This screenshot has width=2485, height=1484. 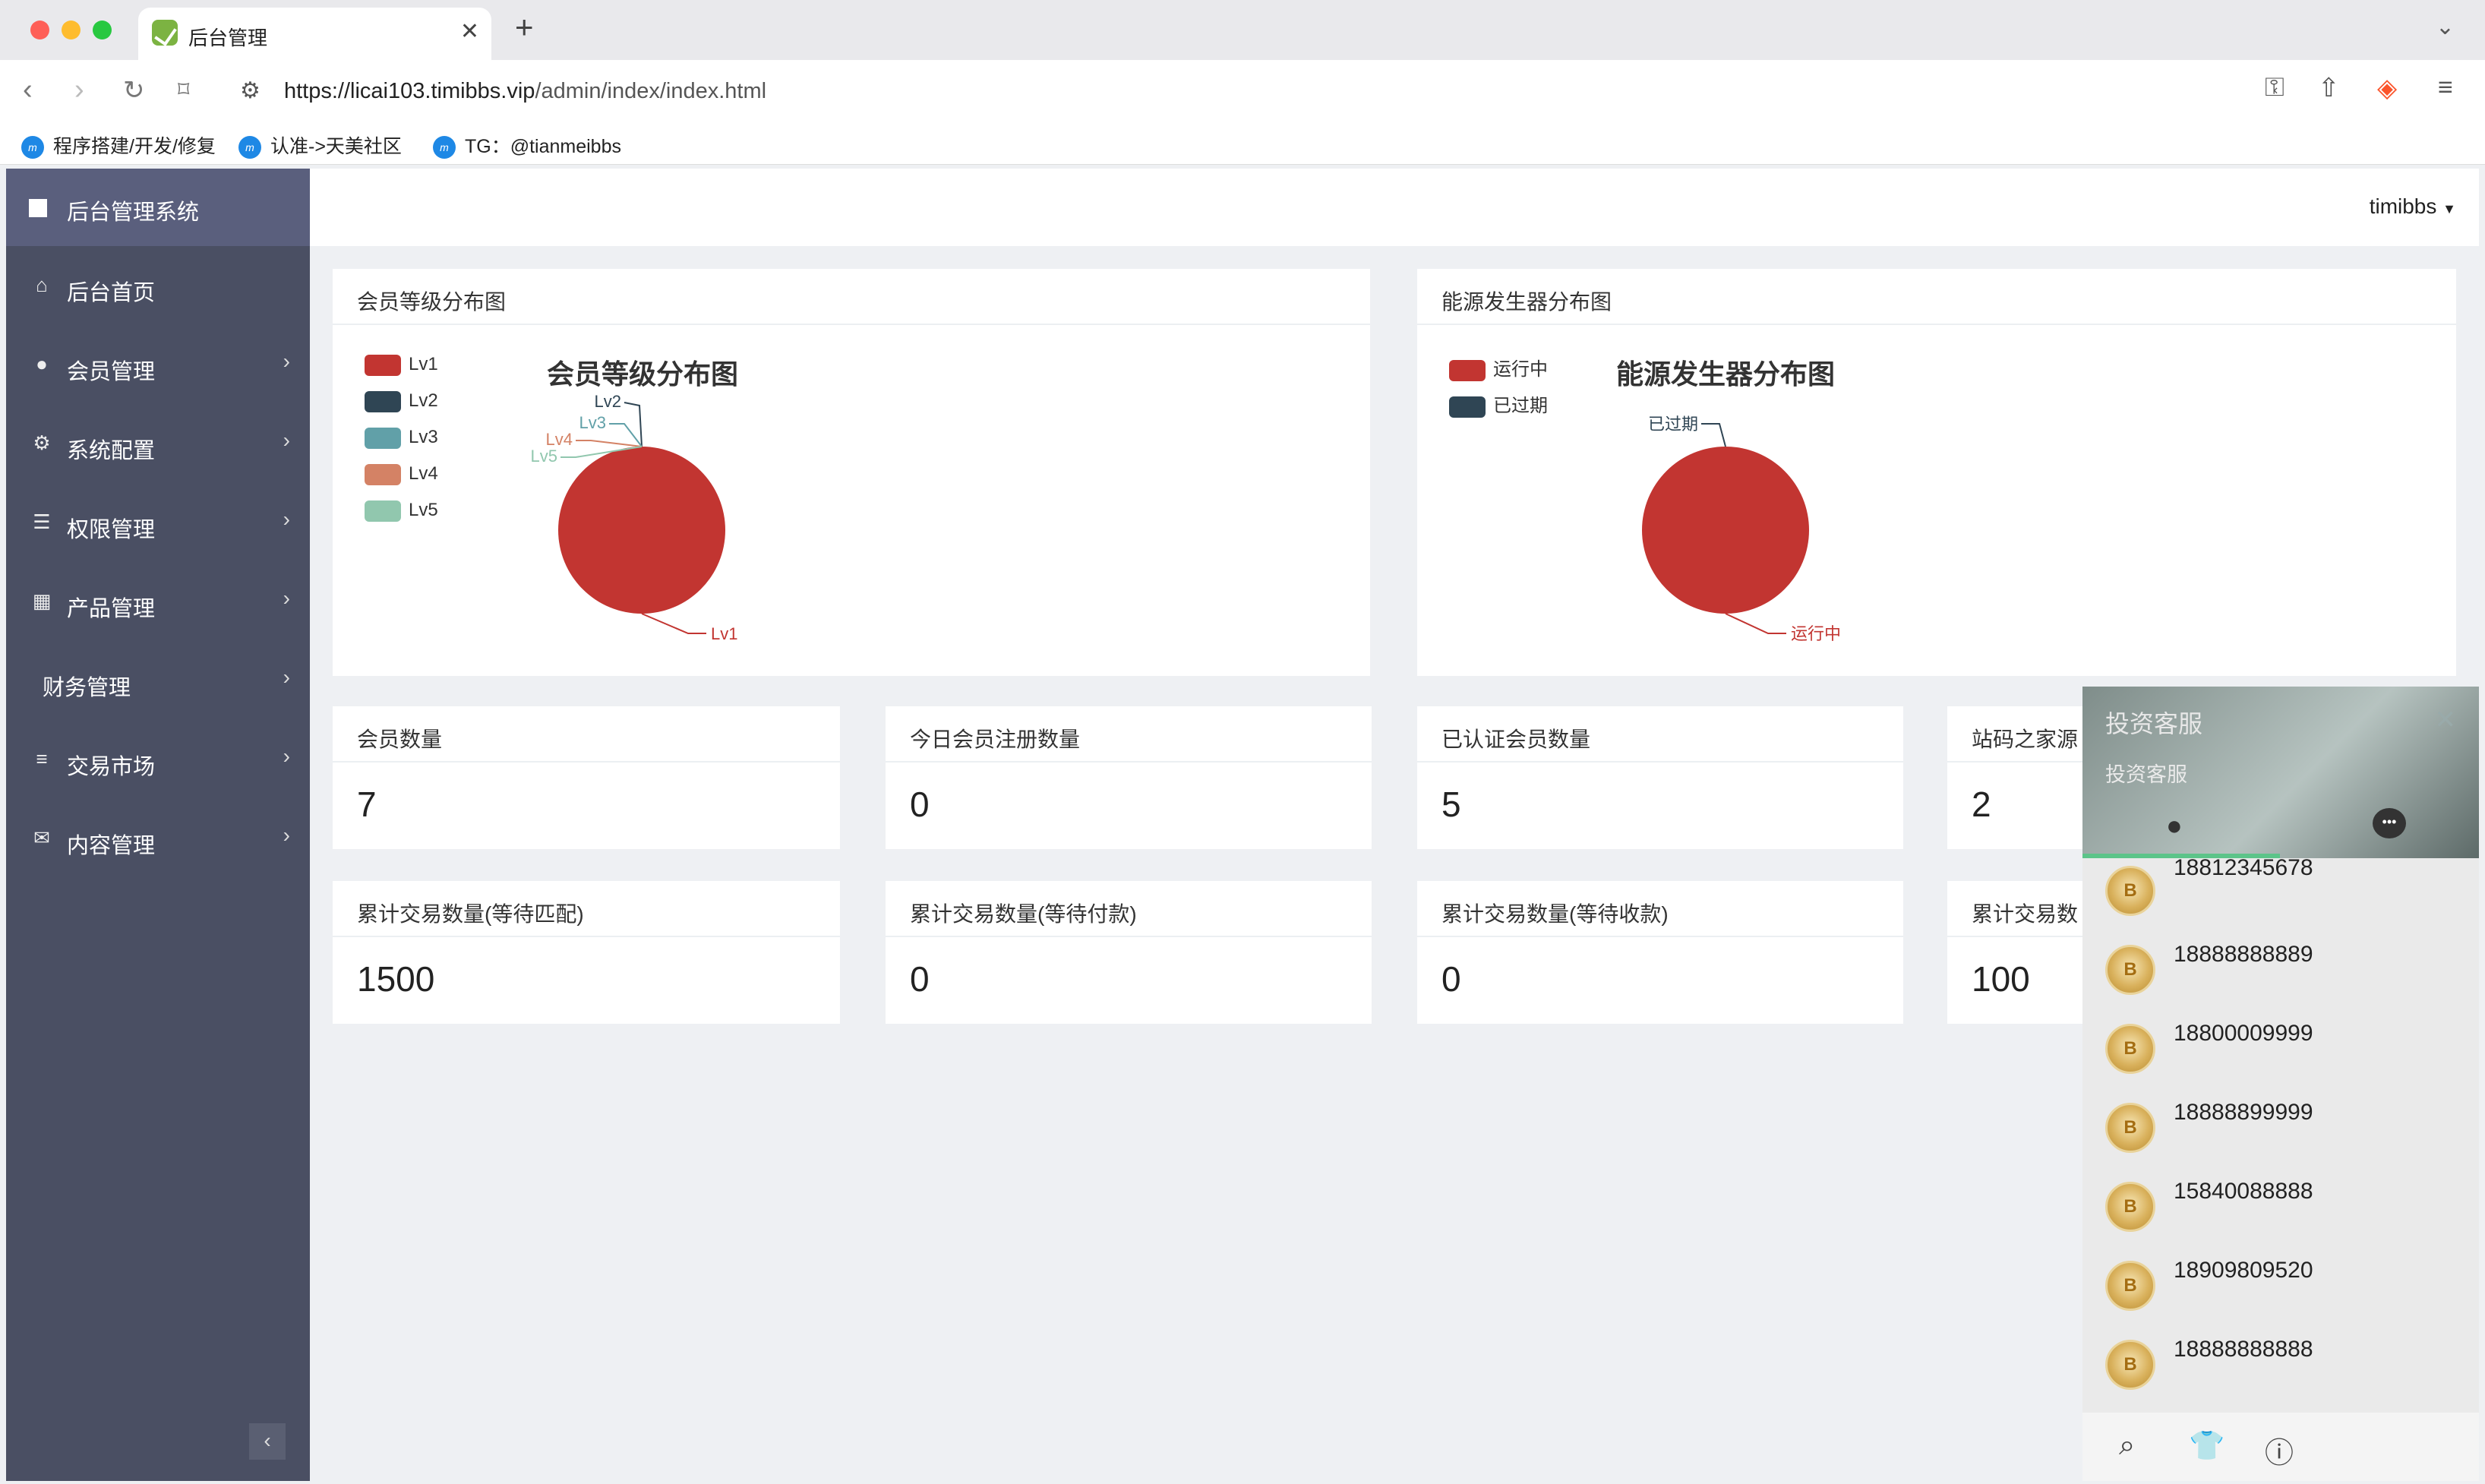 I want to click on key-icon: ⚿, so click(x=2274, y=88).